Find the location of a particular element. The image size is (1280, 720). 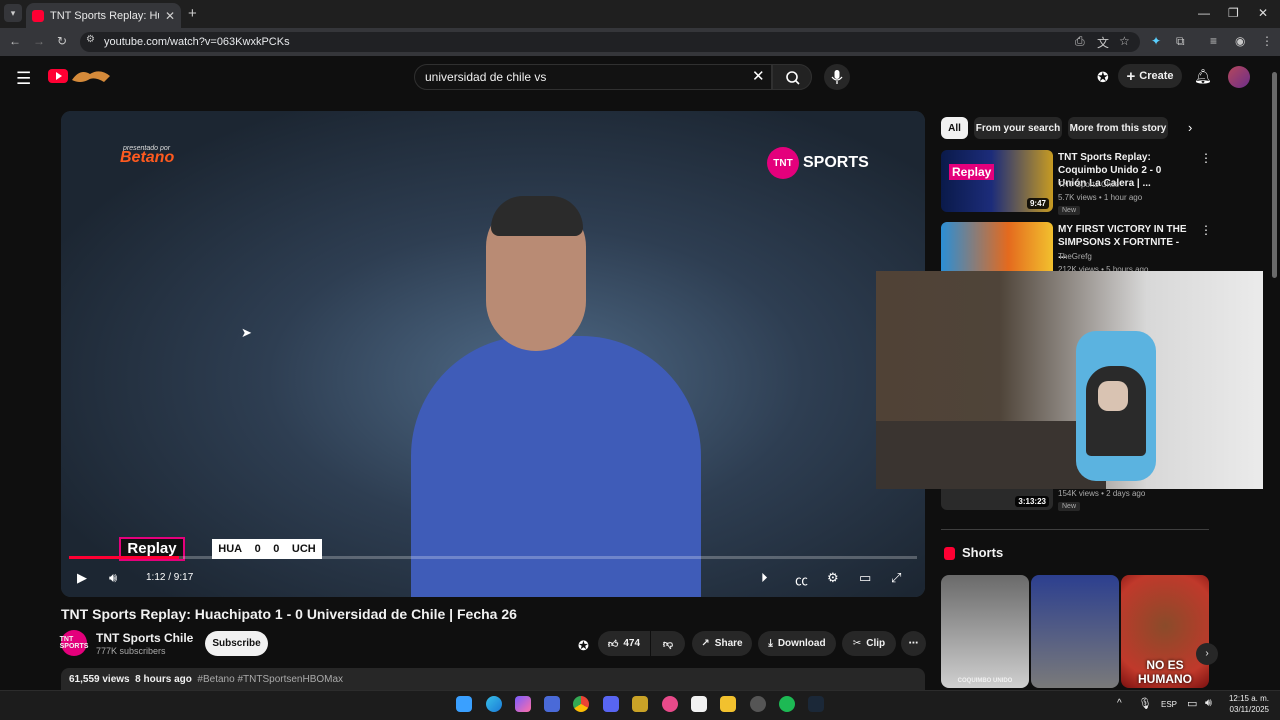

download-button: ⤓ Download is located at coordinates (797, 643).